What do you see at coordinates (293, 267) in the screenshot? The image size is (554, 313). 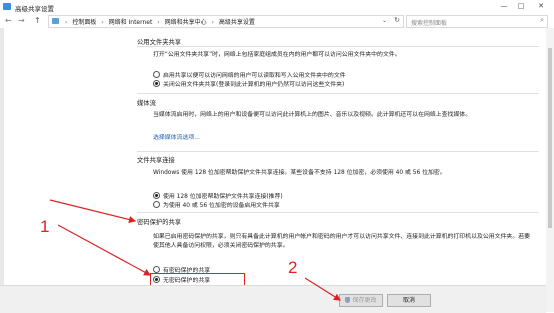 I see `annotation-marker-2: 2` at bounding box center [293, 267].